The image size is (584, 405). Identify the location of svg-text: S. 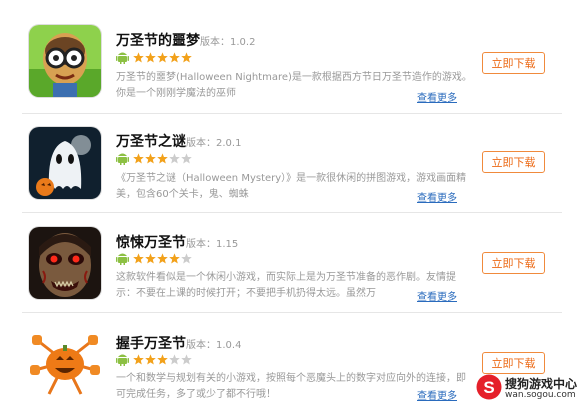
(488, 387).